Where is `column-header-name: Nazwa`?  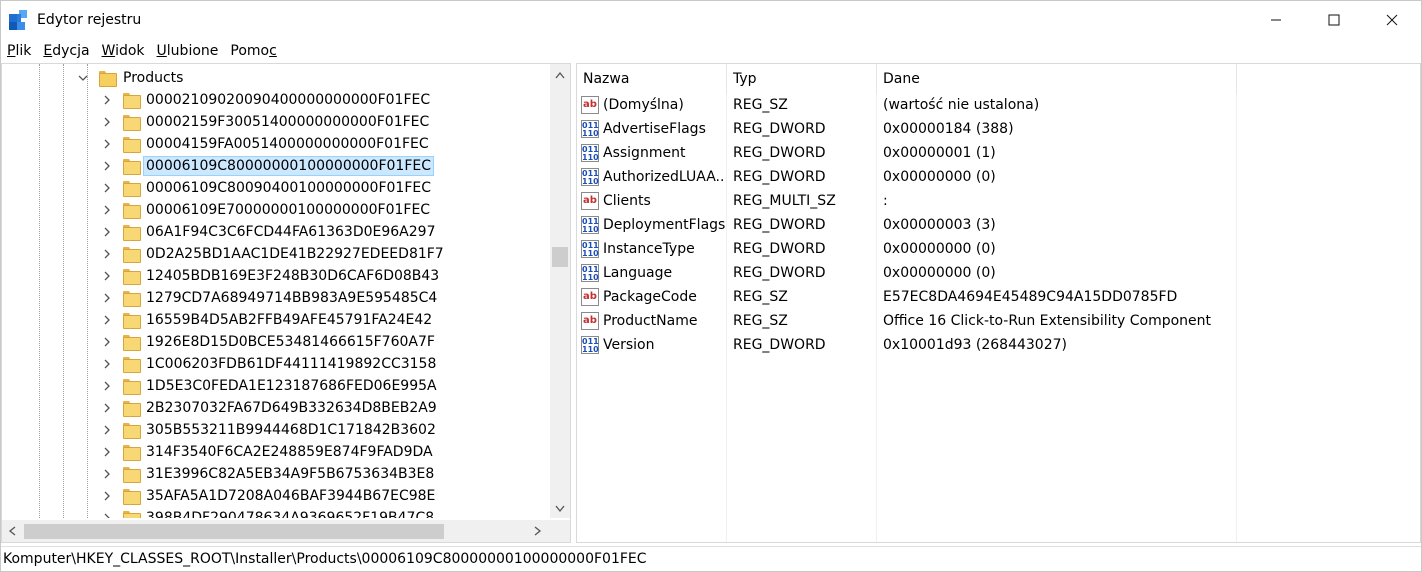
column-header-name: Nazwa is located at coordinates (652, 79).